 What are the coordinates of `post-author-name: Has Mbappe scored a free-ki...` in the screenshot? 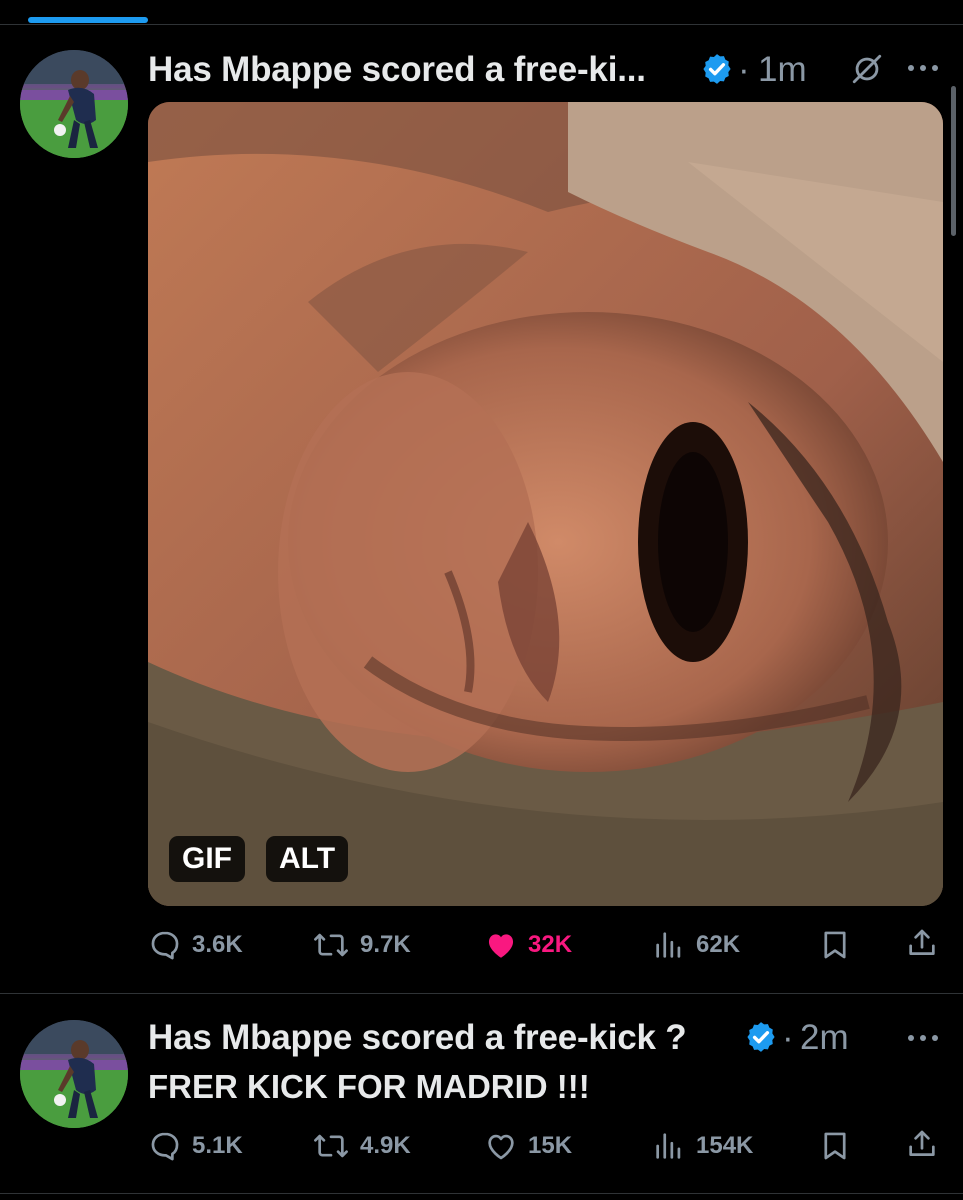 It's located at (397, 69).